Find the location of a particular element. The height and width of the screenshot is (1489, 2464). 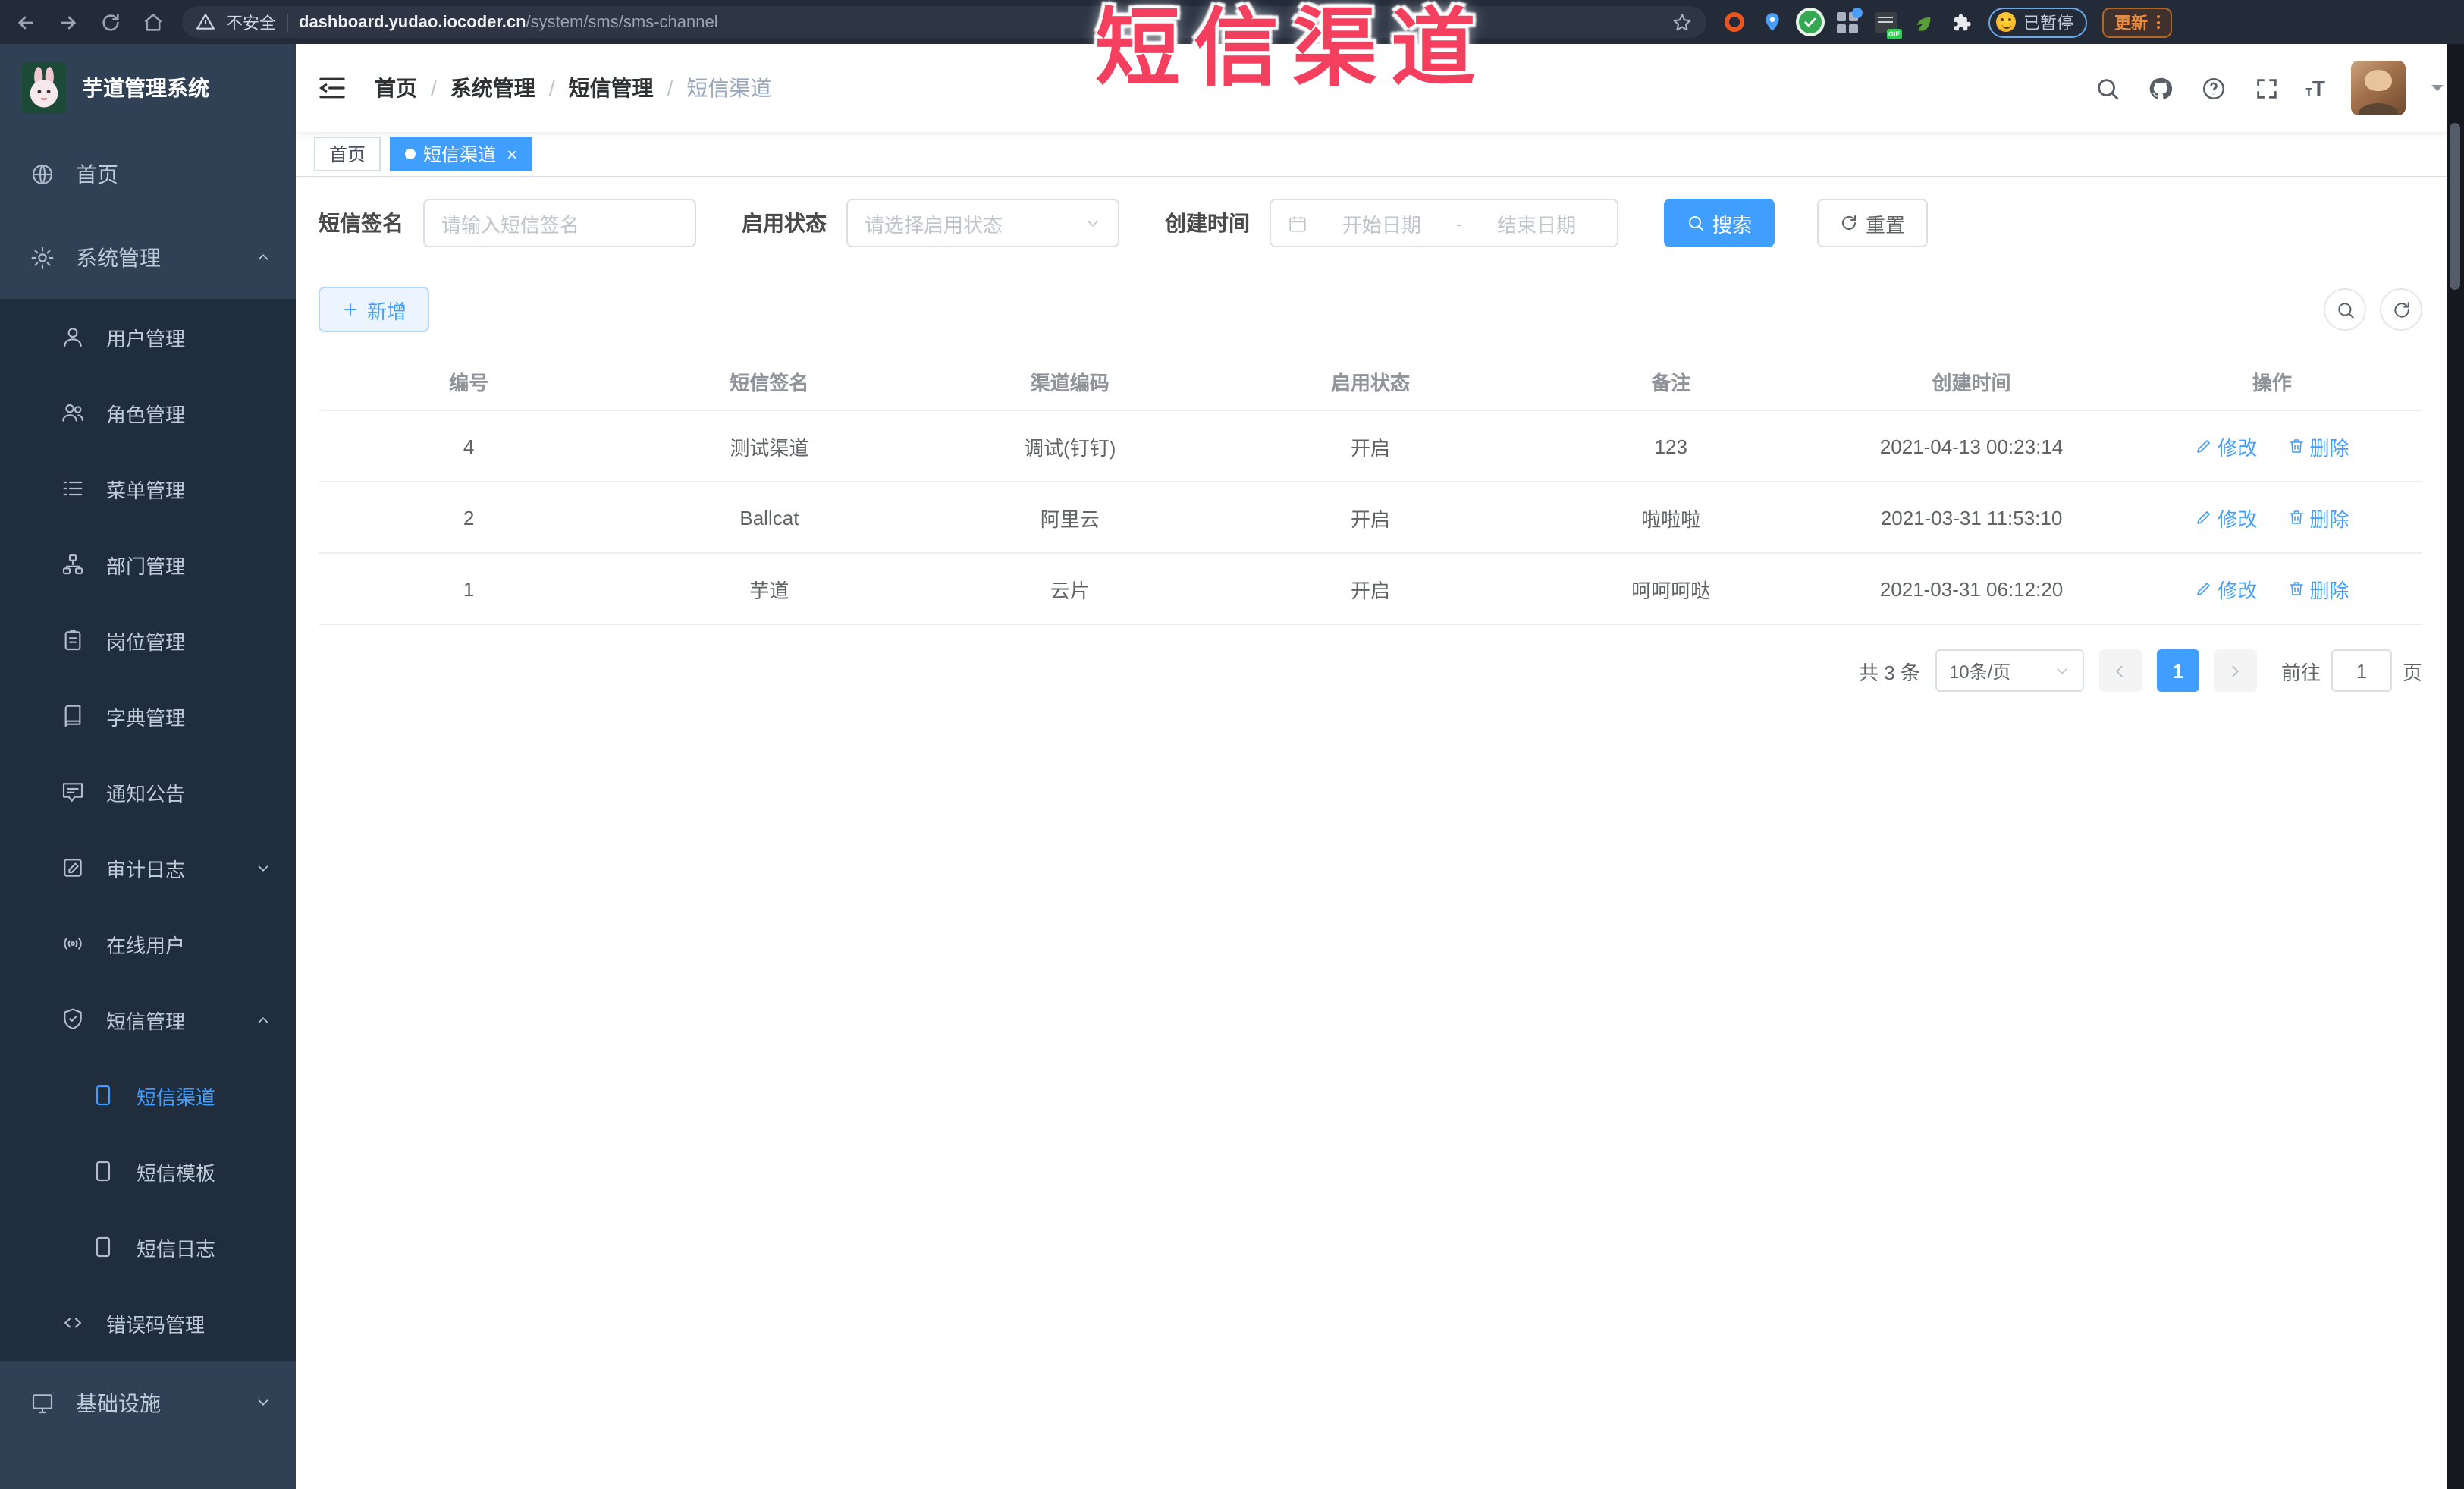

sidebar-item-error-codes: 错误码管理 is located at coordinates (148, 1323).